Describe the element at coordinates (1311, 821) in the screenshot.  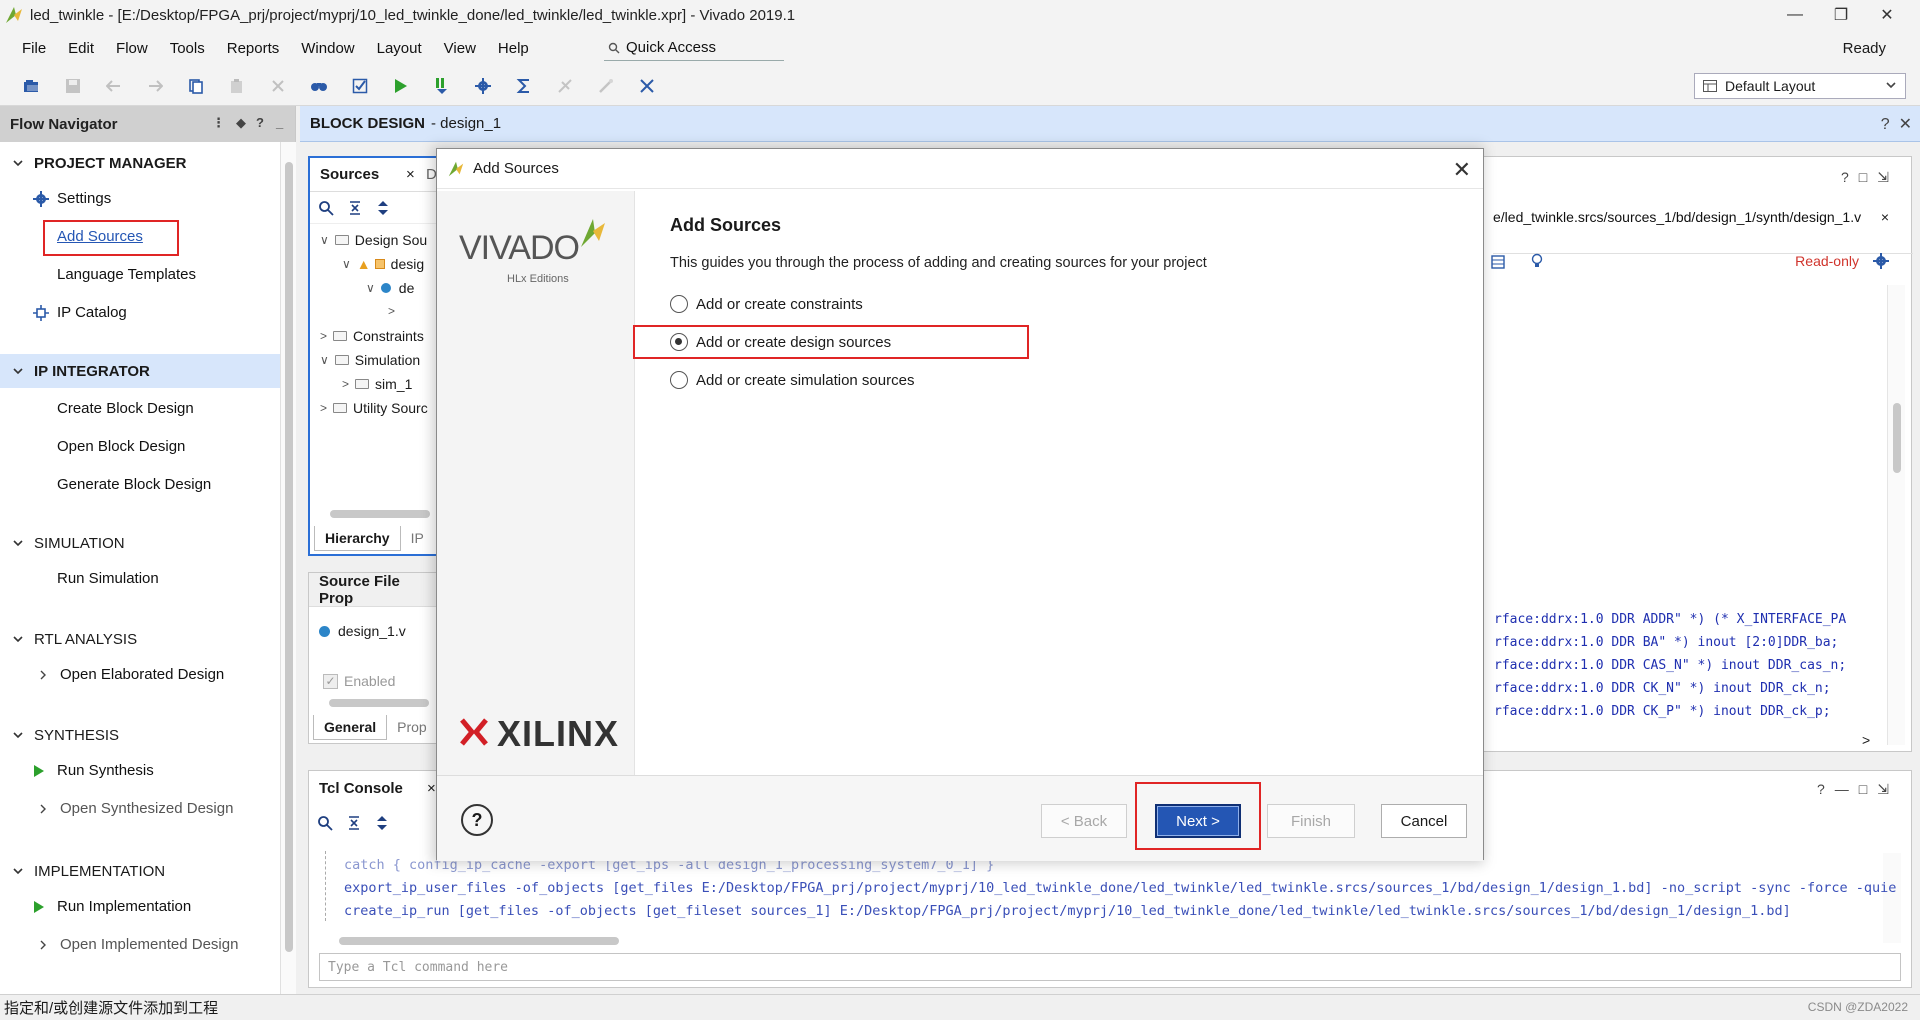
I see `finish-button: Finish` at that location.